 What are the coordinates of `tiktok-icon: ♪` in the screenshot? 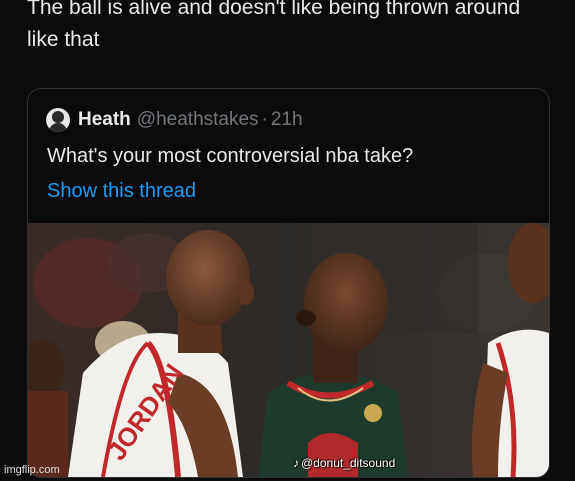 It's located at (296, 463).